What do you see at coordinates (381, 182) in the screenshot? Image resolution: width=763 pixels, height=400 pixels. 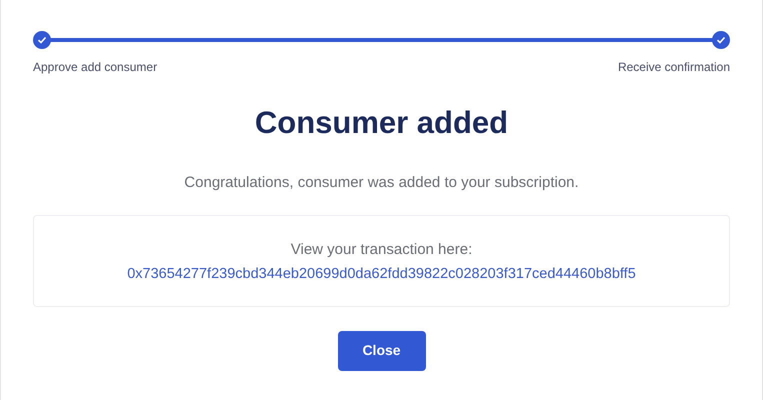 I see `success-message: Congratulations, consumer was added to your subscription.` at bounding box center [381, 182].